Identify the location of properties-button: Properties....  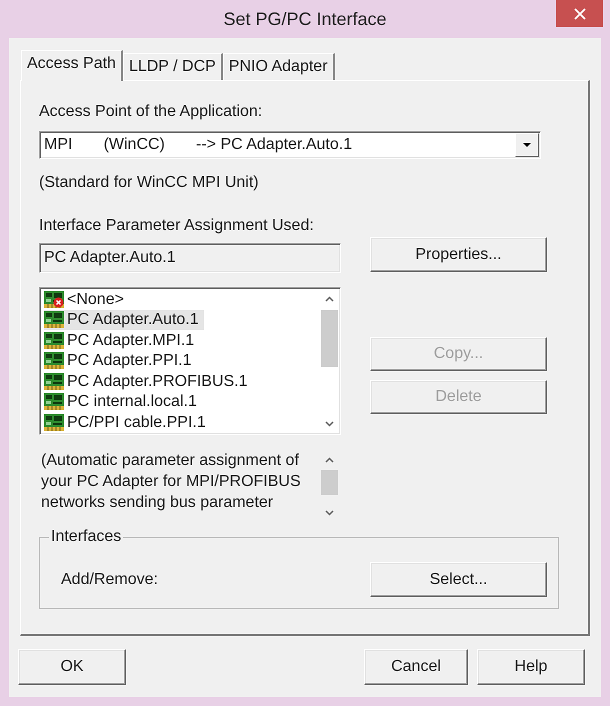
(458, 254).